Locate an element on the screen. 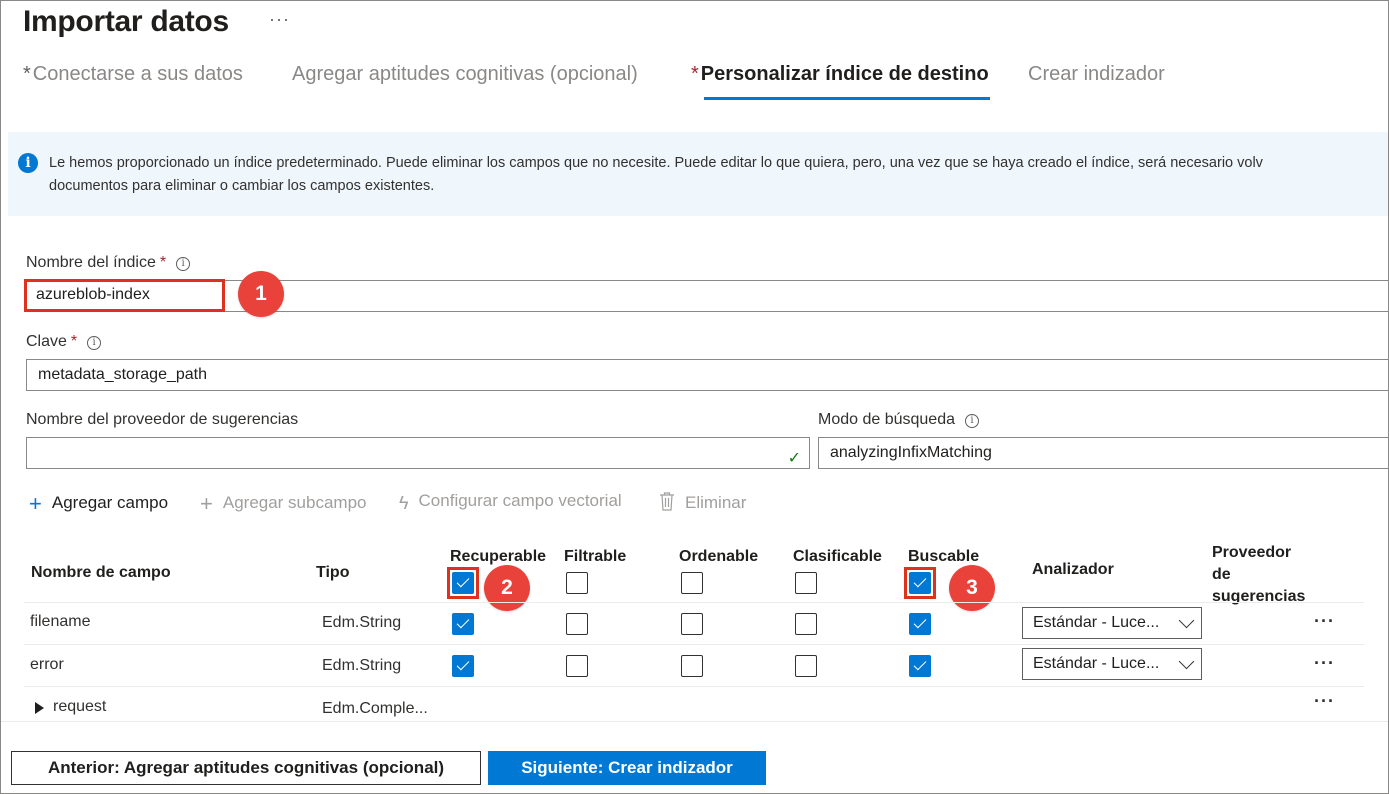 The image size is (1389, 794). col-header-facetable: Clasificable is located at coordinates (837, 556).